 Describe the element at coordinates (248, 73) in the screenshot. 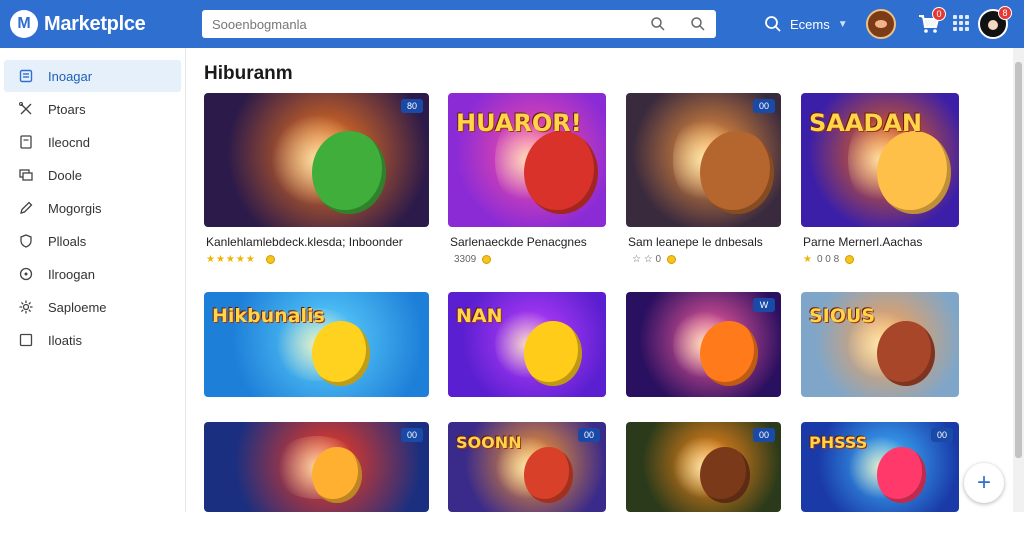

I see `page-title: Hiburanm` at that location.